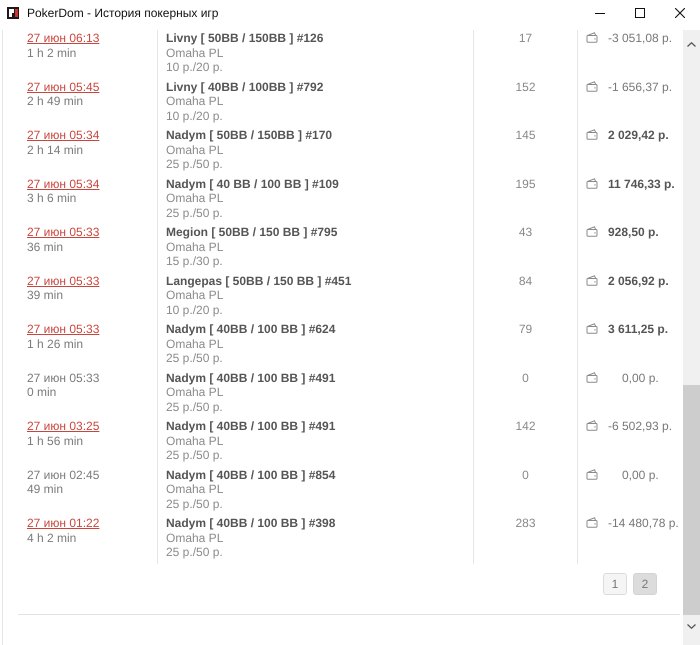 This screenshot has height=645, width=700. Describe the element at coordinates (525, 87) in the screenshot. I see `hands-count: 152` at that location.